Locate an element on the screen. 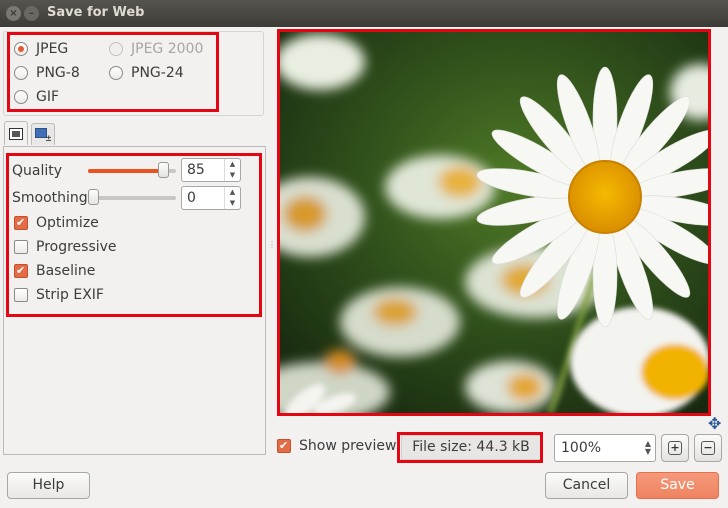 The image size is (728, 508). close-window-button: × is located at coordinates (13, 13).